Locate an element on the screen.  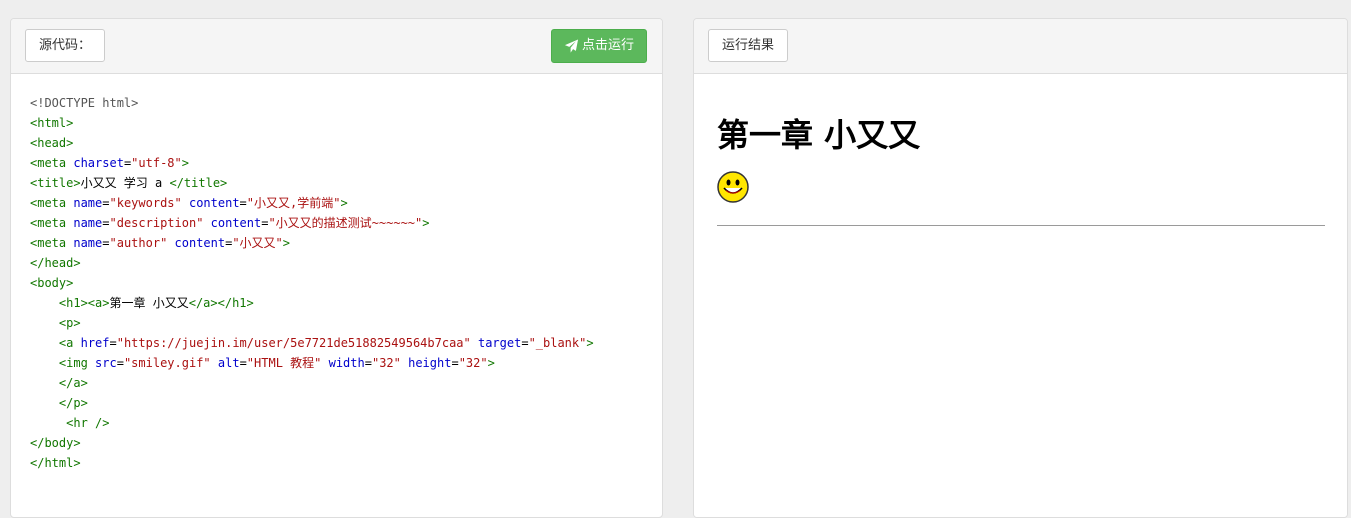
code-token: "author" is located at coordinates (138, 243).